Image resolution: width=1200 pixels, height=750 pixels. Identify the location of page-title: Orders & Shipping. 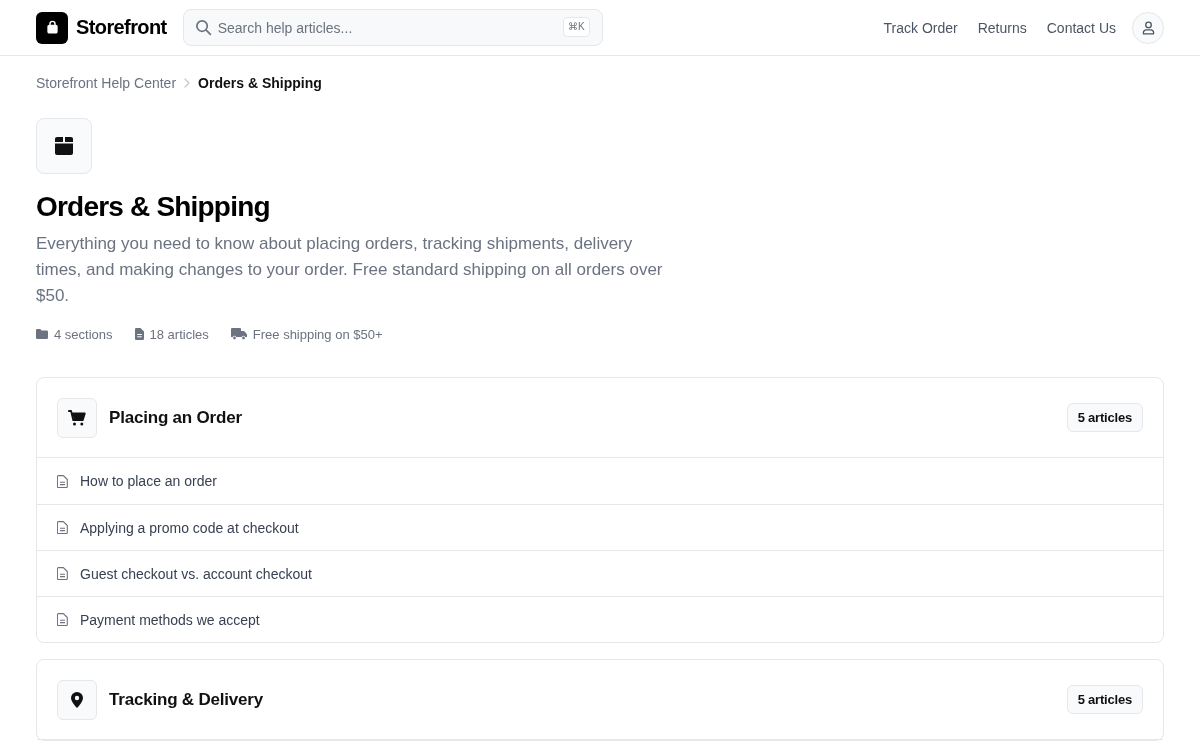
(153, 207).